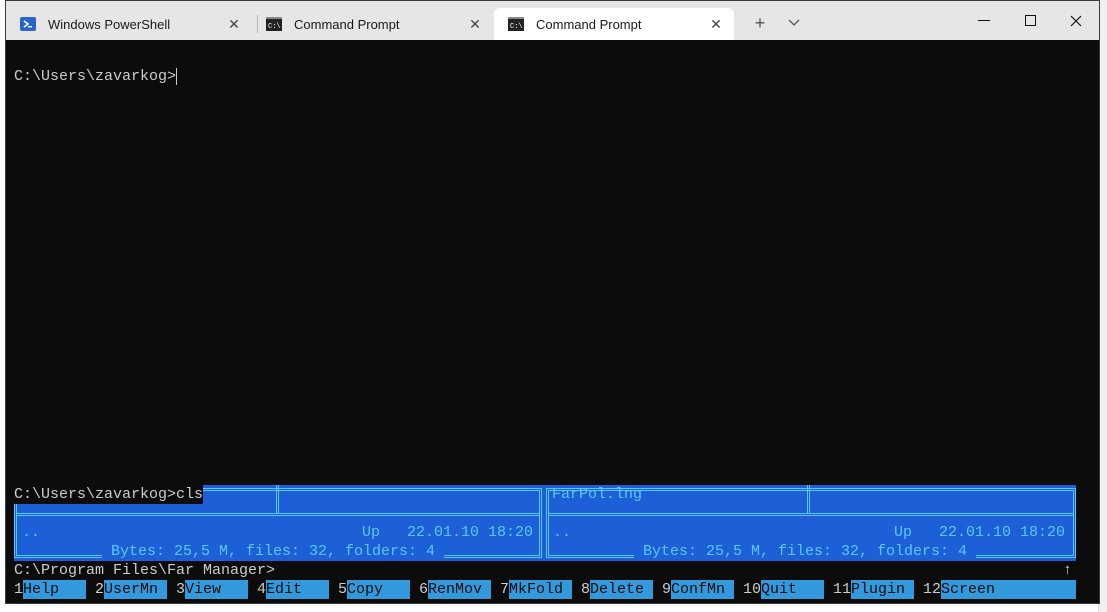 This screenshot has width=1107, height=612. Describe the element at coordinates (343, 589) in the screenshot. I see `key-number: 5` at that location.